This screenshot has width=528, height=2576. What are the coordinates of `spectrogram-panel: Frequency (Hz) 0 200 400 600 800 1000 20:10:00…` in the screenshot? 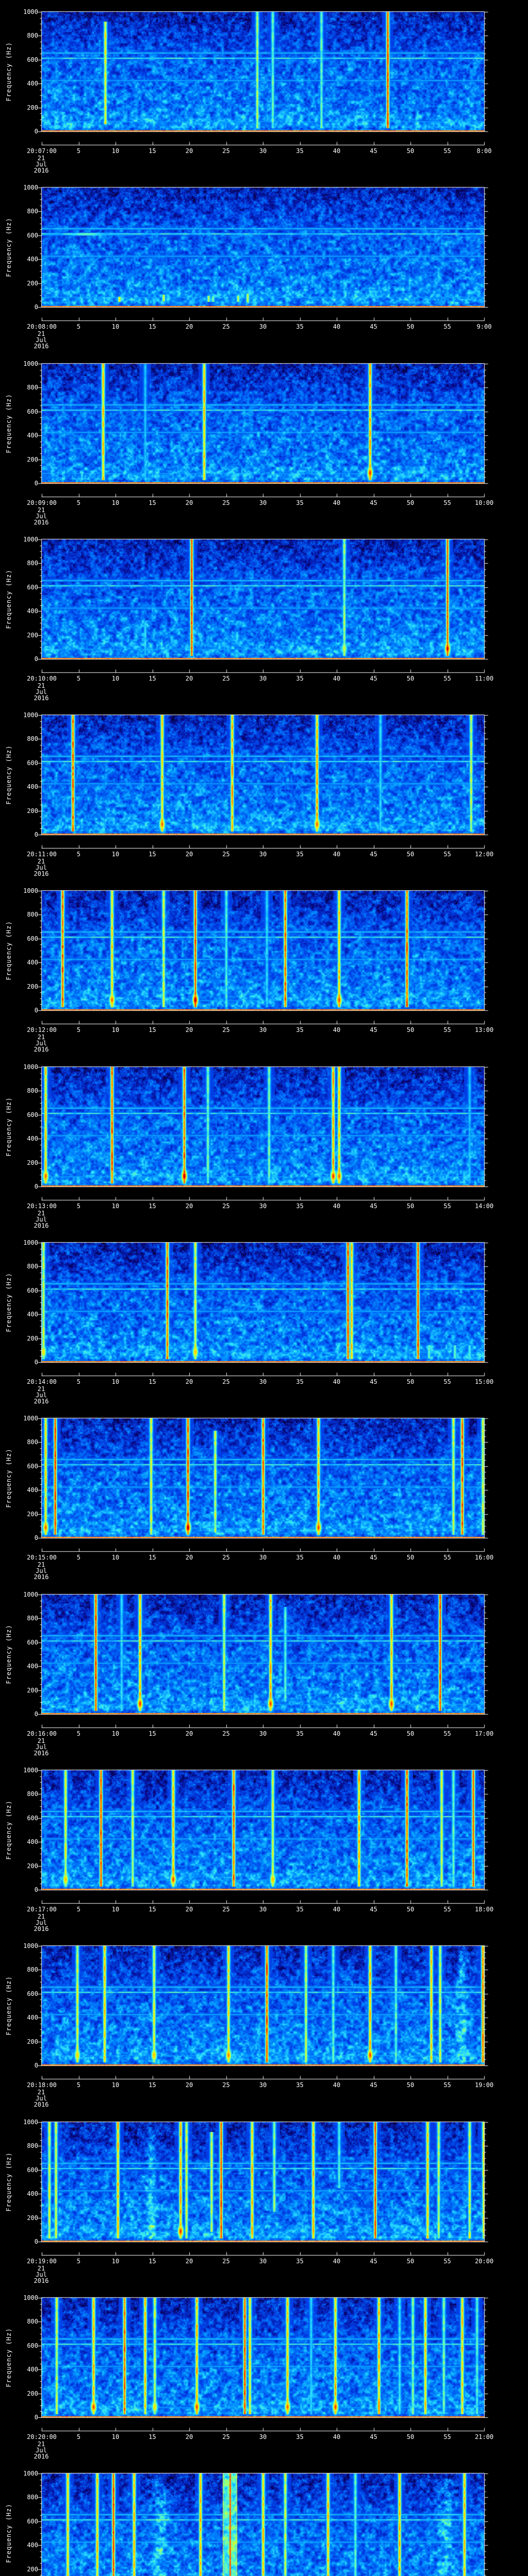 It's located at (264, 616).